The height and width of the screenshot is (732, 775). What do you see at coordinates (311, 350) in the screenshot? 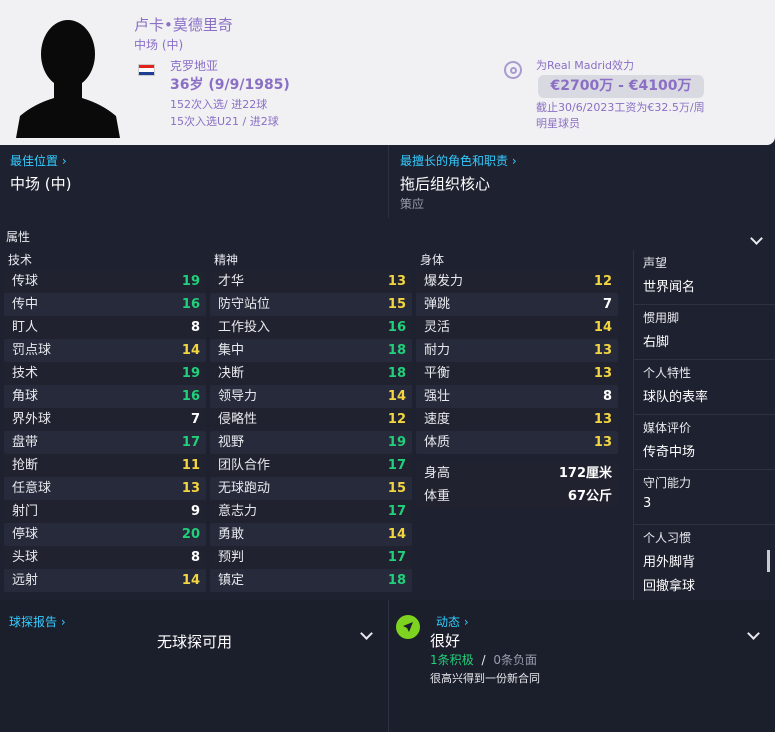
I see `mental-attribute-row: 集中 18` at bounding box center [311, 350].